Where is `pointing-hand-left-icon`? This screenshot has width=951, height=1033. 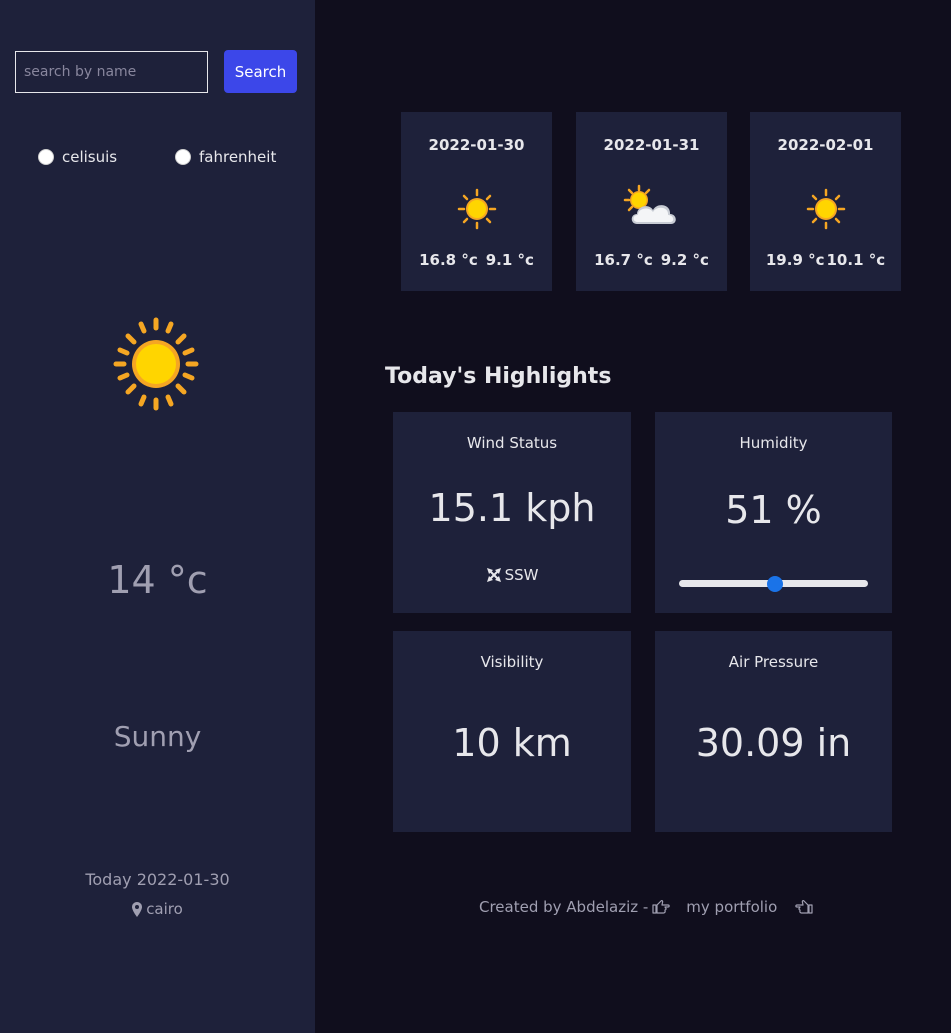 pointing-hand-left-icon is located at coordinates (804, 907).